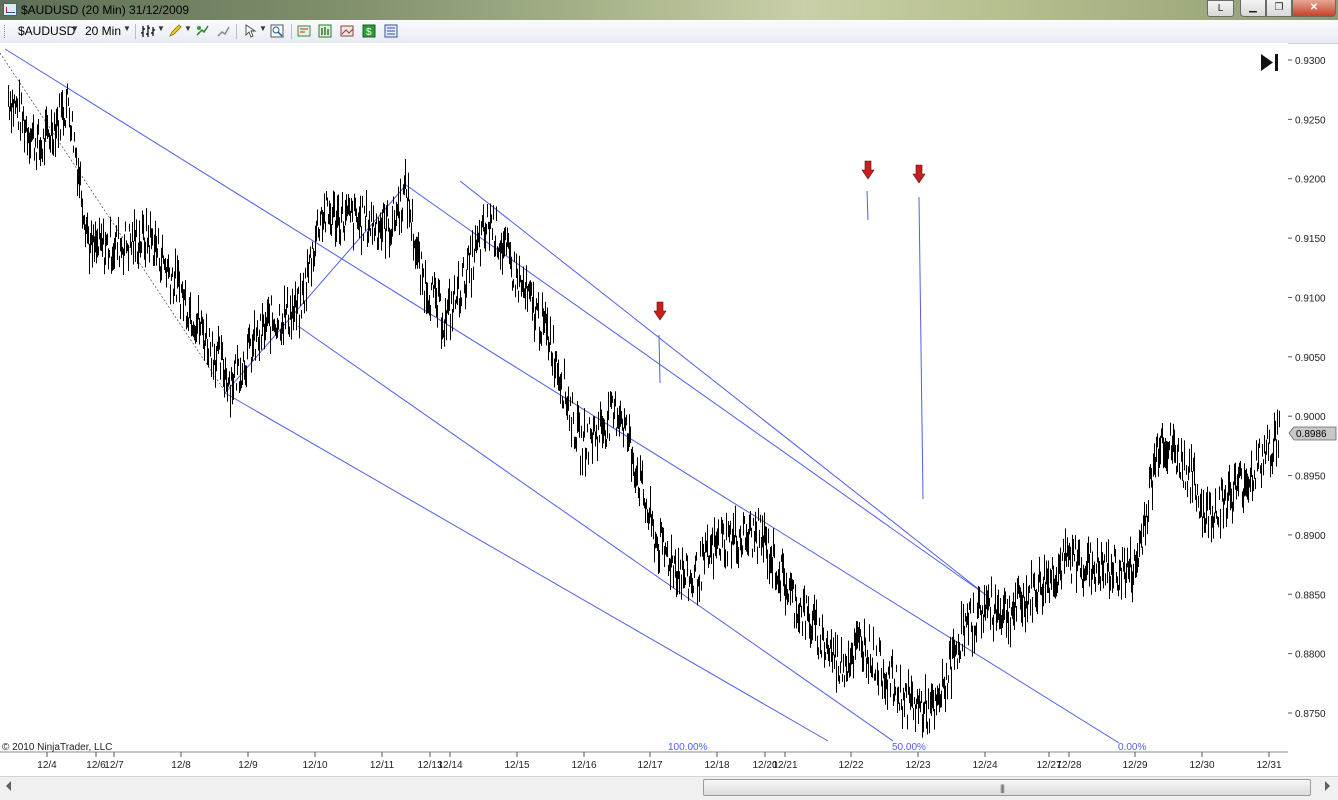 The image size is (1338, 800). What do you see at coordinates (391, 31) in the screenshot?
I see `data-box-icon` at bounding box center [391, 31].